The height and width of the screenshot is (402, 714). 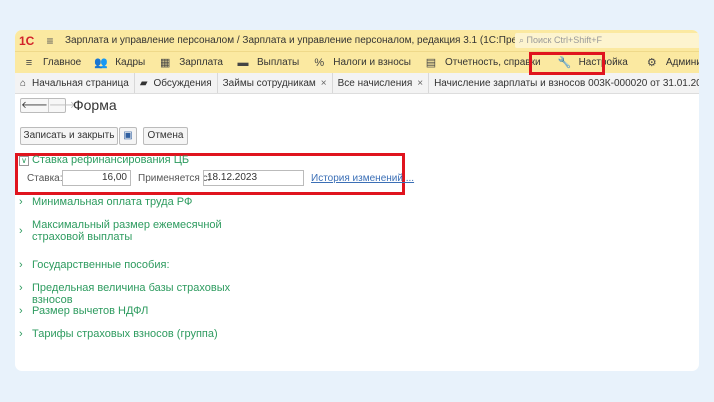 What do you see at coordinates (62, 105) in the screenshot?
I see `forward-button: 🡒` at bounding box center [62, 105].